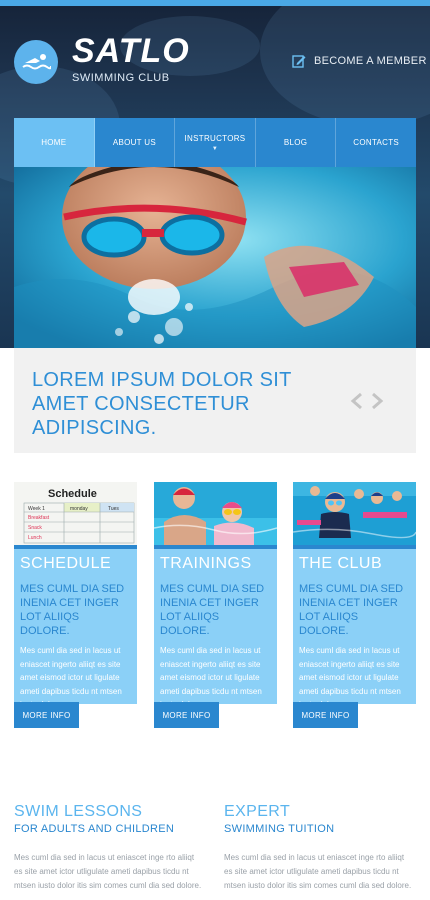 This screenshot has width=430, height=900. I want to click on become-member-link: BECOME A MEMBER, so click(359, 61).